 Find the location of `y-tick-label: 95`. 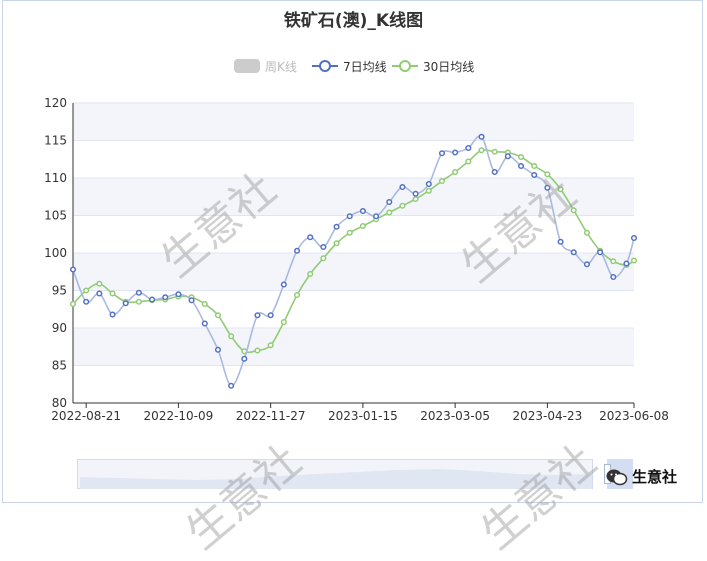

y-tick-label: 95 is located at coordinates (59, 291).